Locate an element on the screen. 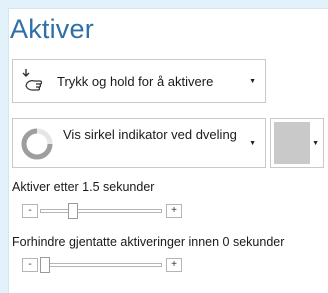 This screenshot has width=328, height=293. touch-hold-icon is located at coordinates (33, 81).